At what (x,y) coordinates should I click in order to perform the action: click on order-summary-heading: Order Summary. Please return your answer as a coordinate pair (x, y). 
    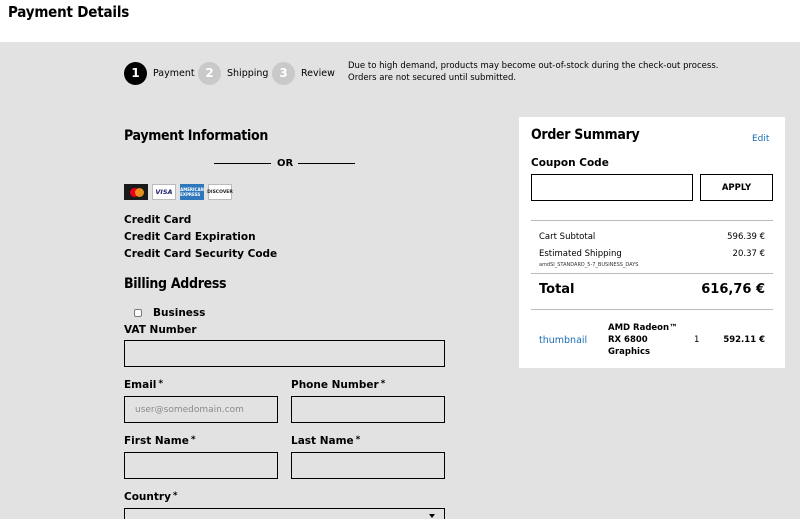
    Looking at the image, I should click on (585, 135).